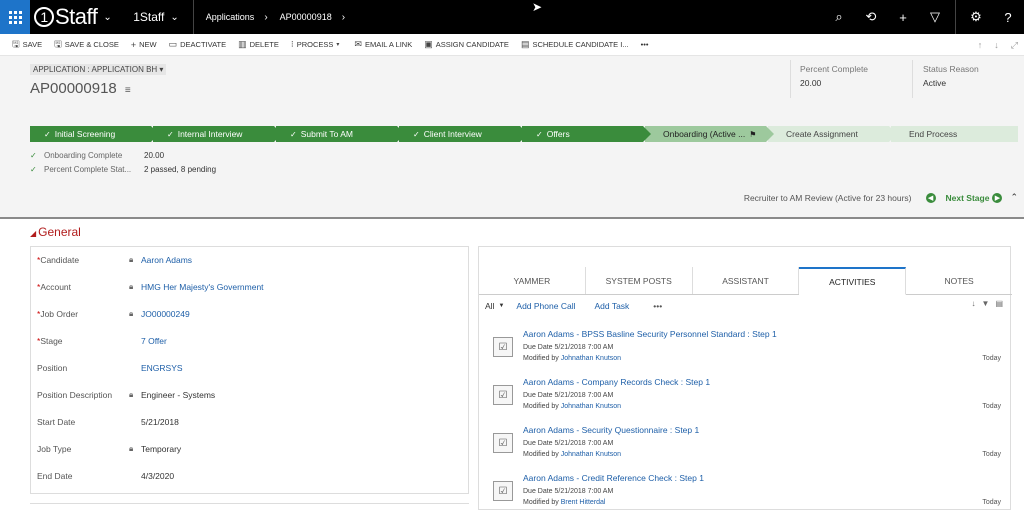 The image size is (1024, 510). Describe the element at coordinates (639, 280) in the screenshot. I see `tab-system-posts: SYSTEM POSTS` at that location.